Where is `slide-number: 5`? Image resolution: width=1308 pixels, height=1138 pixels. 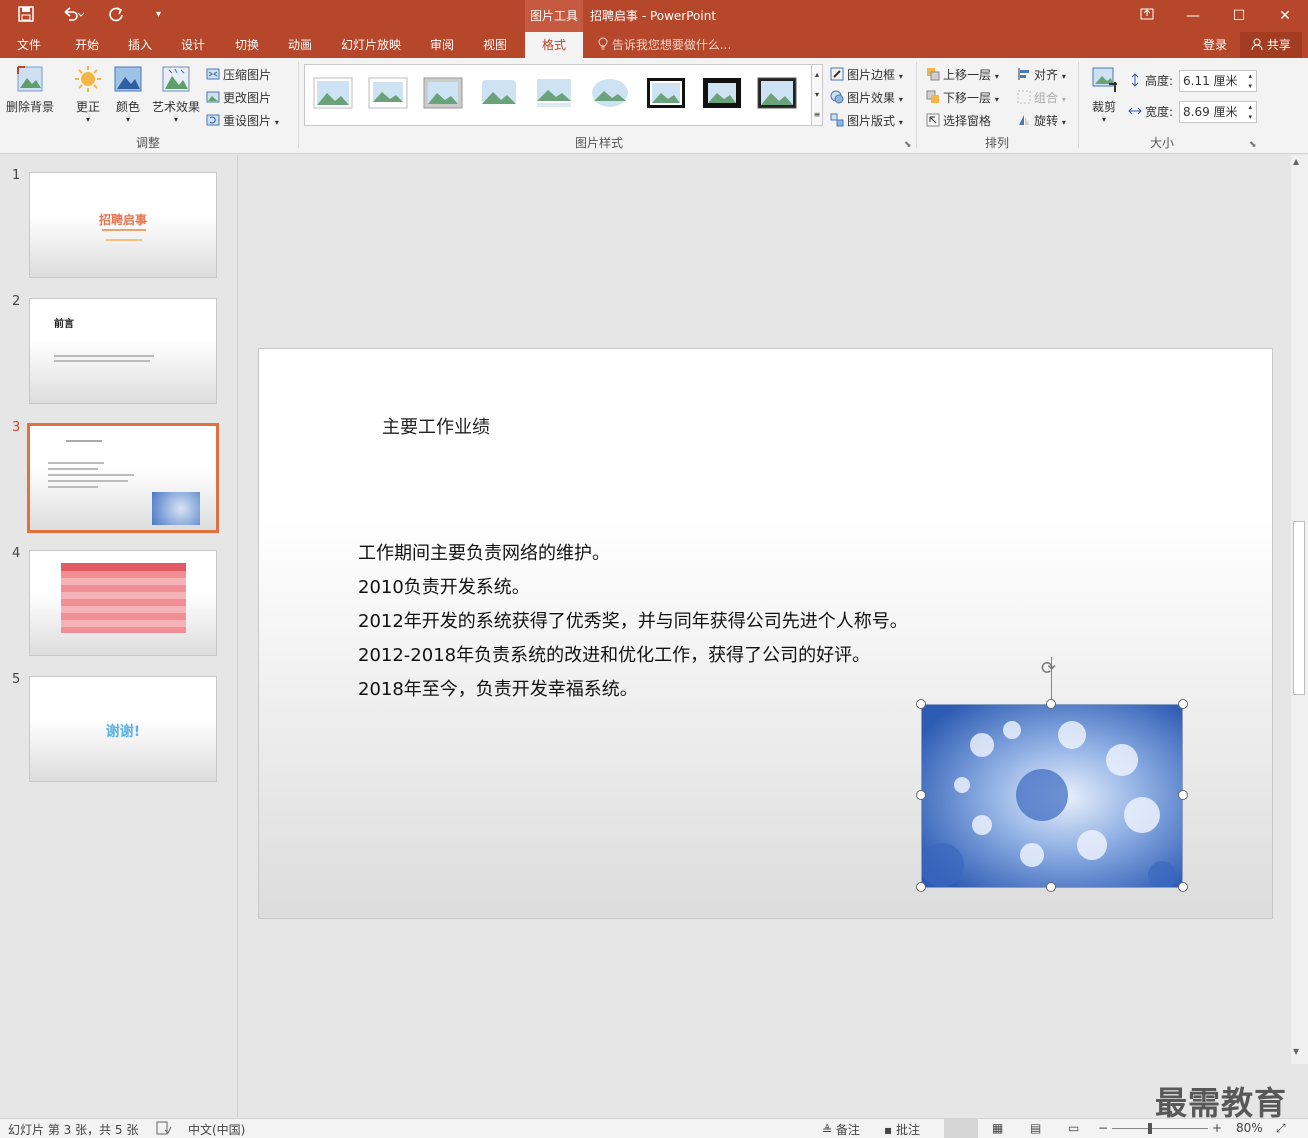 slide-number: 5 is located at coordinates (16, 679).